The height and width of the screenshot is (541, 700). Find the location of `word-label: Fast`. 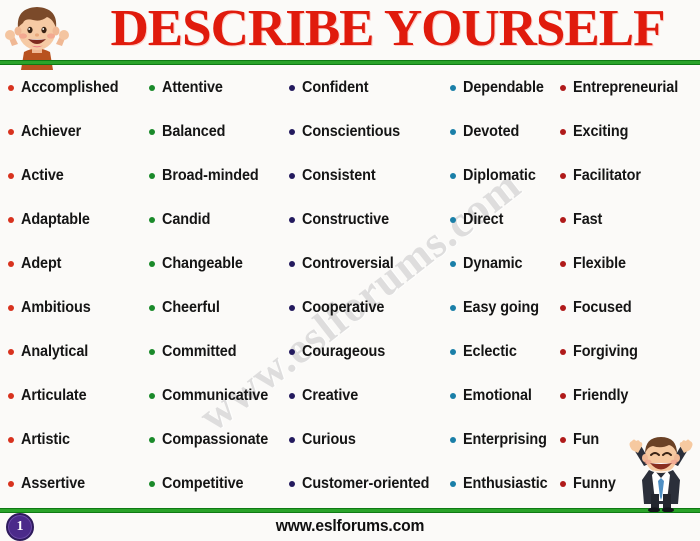

word-label: Fast is located at coordinates (588, 219).